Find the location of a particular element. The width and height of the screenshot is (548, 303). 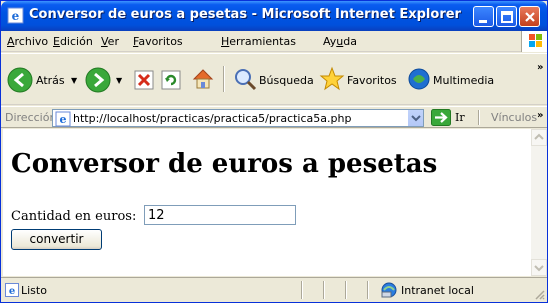

refresh-icon is located at coordinates (171, 81).